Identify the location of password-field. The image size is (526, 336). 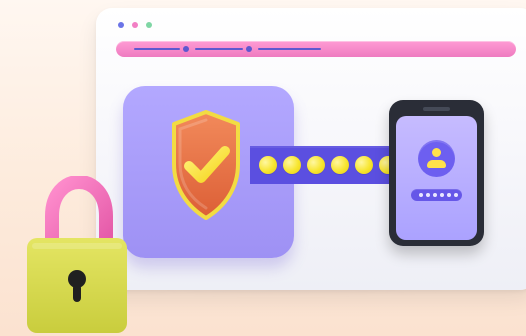
(436, 195).